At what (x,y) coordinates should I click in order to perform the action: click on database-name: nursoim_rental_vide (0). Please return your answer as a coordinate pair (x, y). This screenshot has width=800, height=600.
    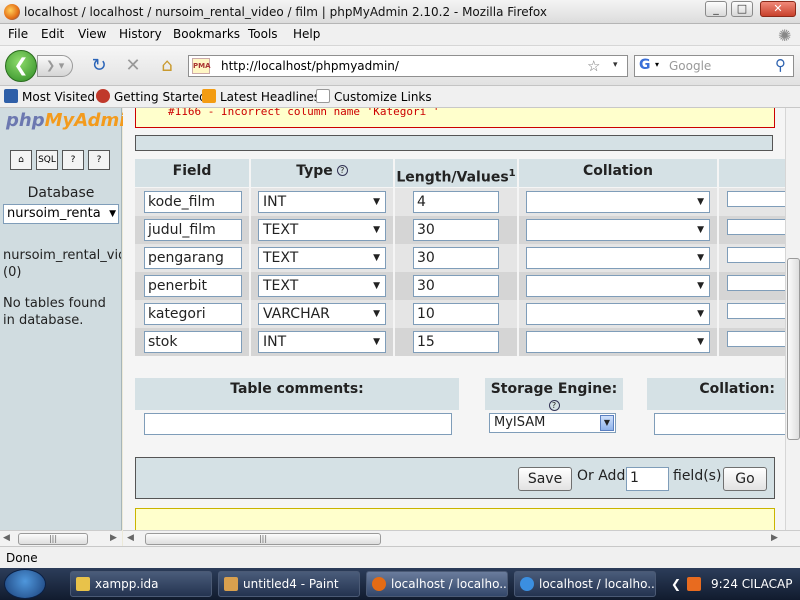
    Looking at the image, I should click on (62, 264).